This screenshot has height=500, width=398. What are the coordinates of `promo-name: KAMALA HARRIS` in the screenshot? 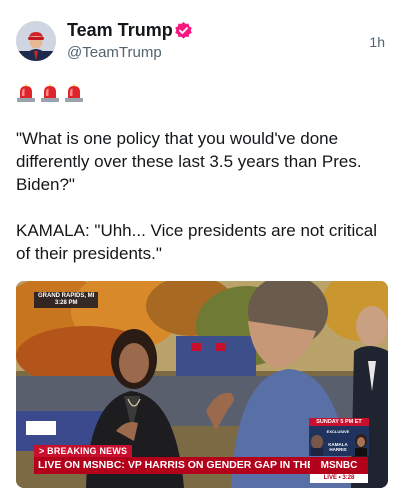 It's located at (338, 447).